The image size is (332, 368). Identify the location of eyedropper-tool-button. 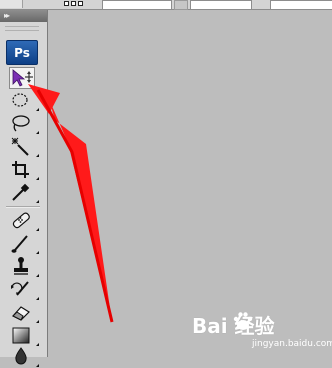
(24, 193).